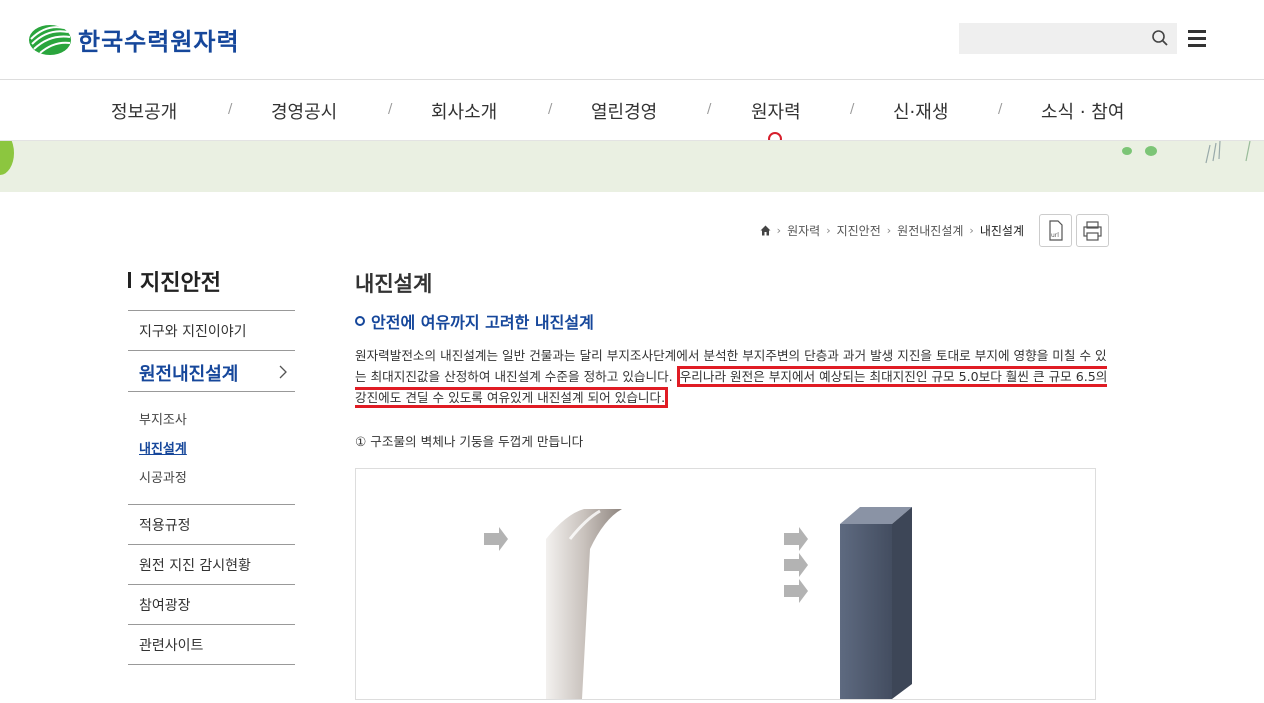 This screenshot has width=1264, height=703. What do you see at coordinates (163, 476) in the screenshot?
I see `lnb-sub-item-construction: 시공과정` at bounding box center [163, 476].